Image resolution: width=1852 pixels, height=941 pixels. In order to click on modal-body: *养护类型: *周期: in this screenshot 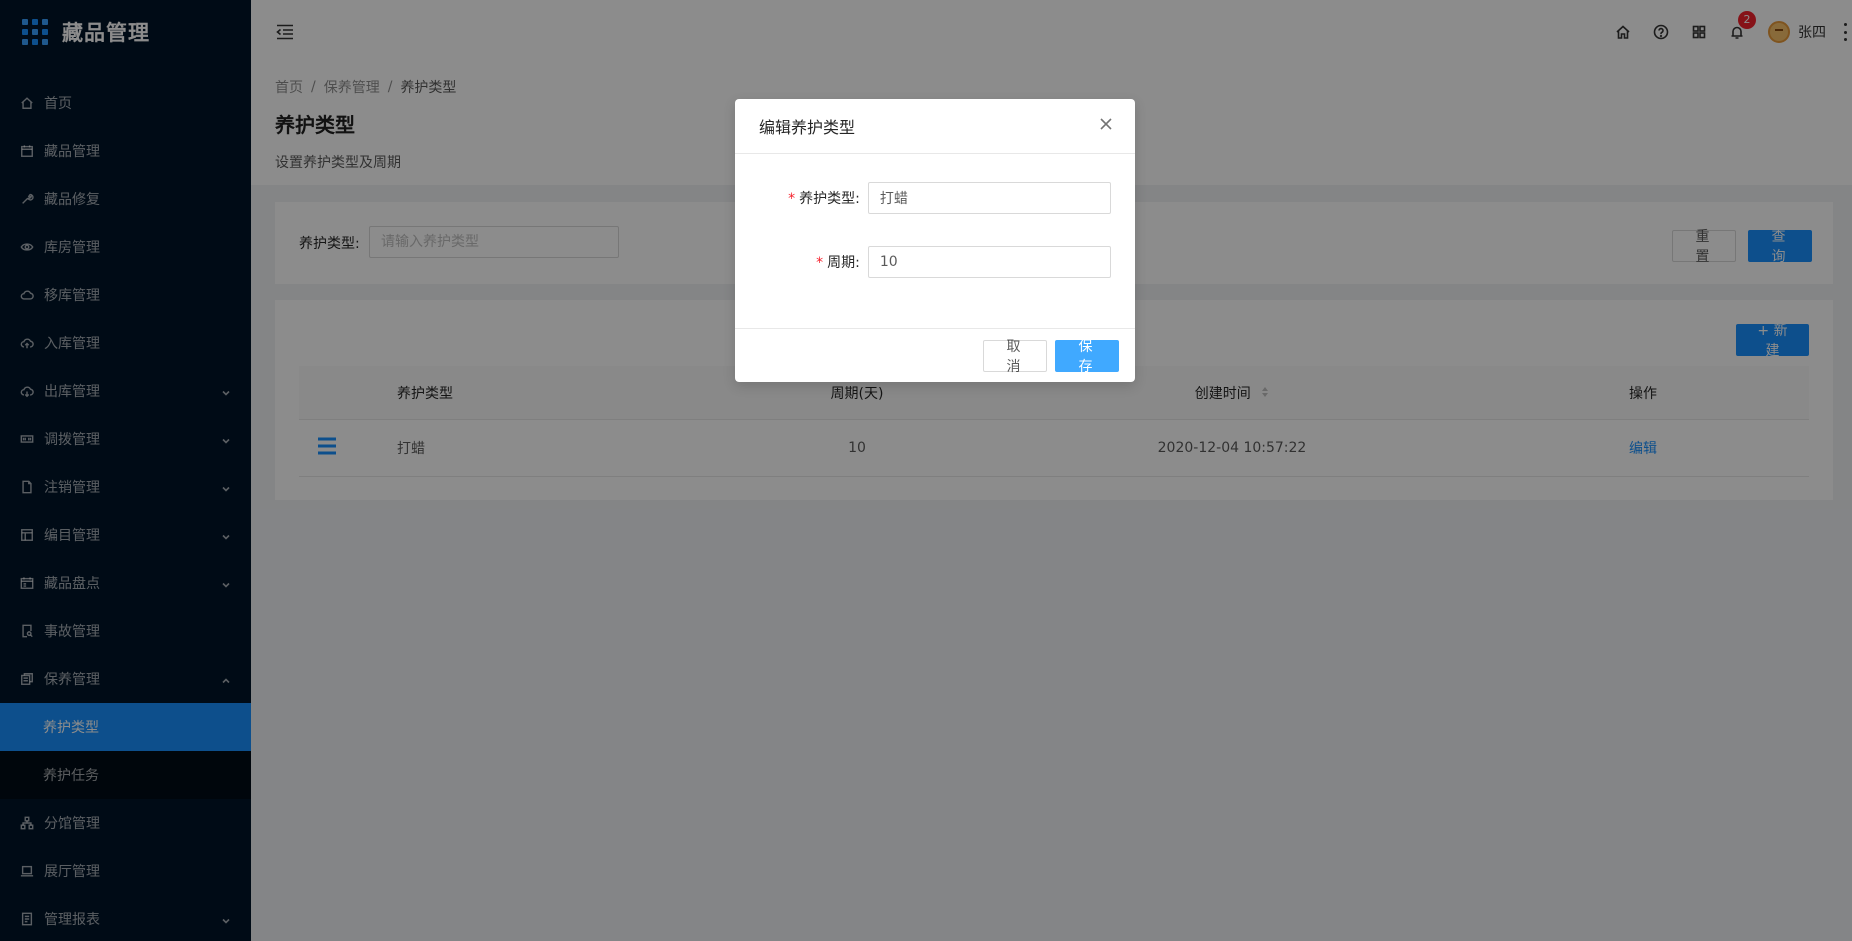, I will do `click(935, 241)`.